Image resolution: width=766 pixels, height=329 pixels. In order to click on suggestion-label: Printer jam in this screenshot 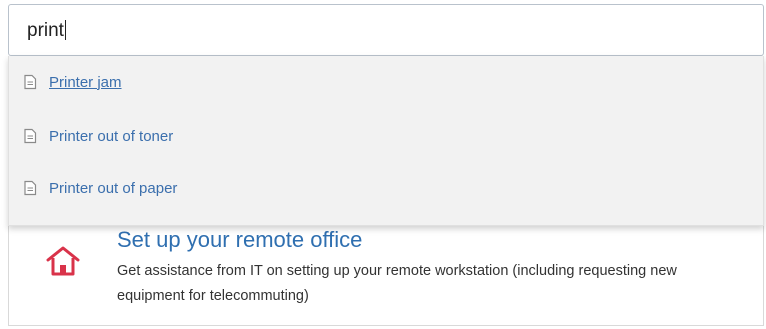, I will do `click(85, 82)`.